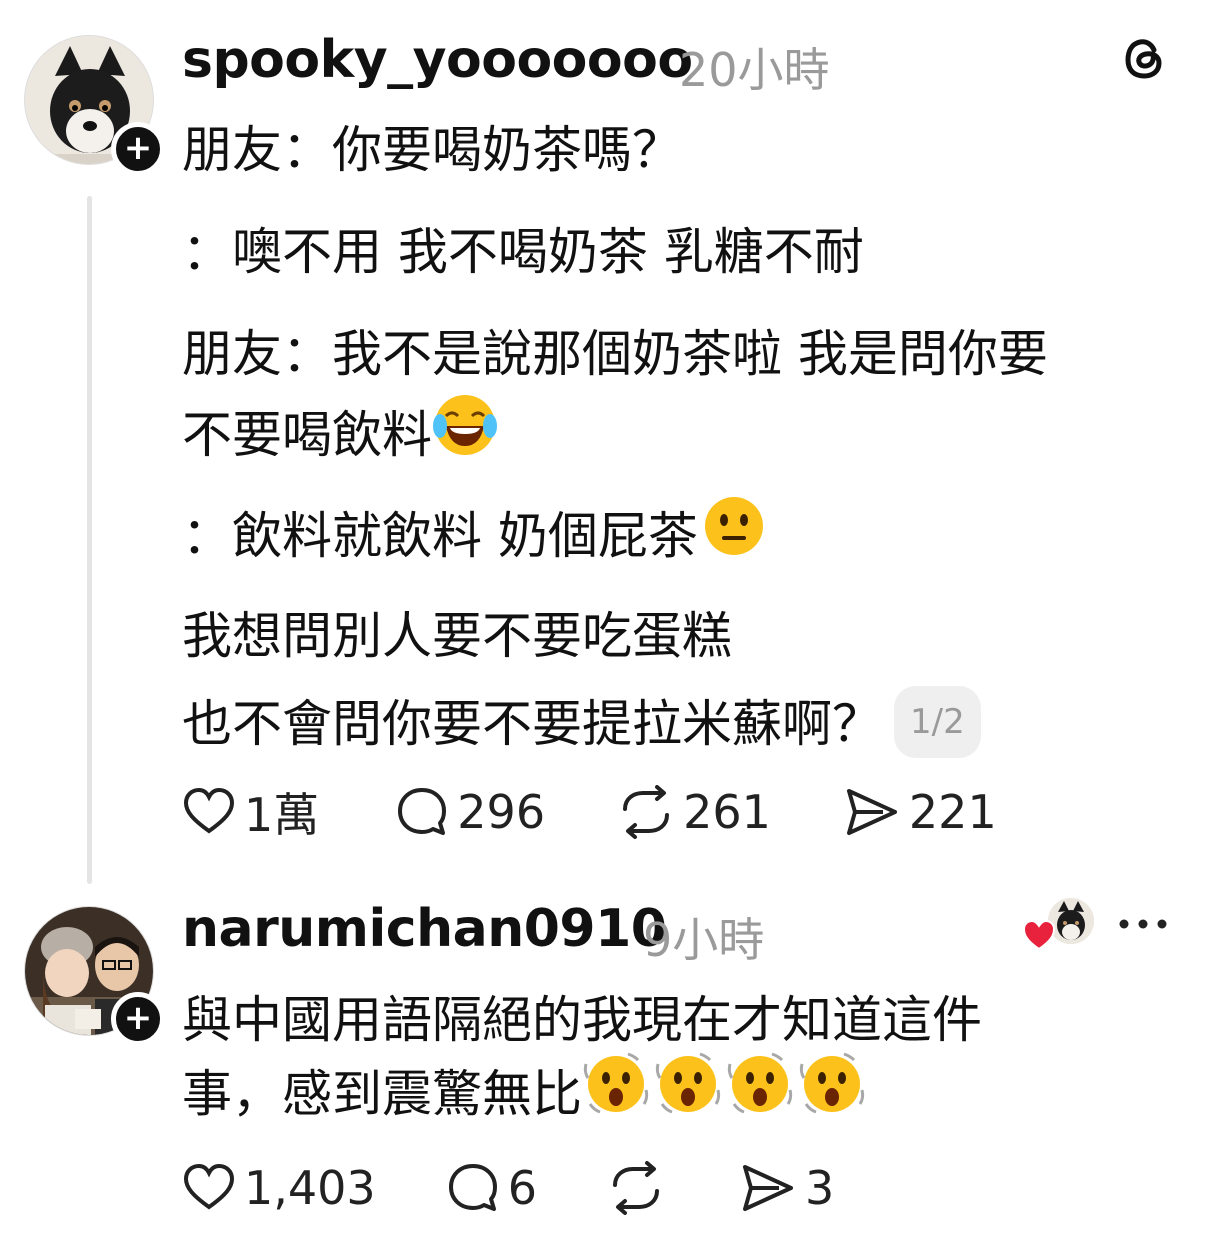 This screenshot has width=1206, height=1236. Describe the element at coordinates (1058, 923) in the screenshot. I see `author-liked-indicator` at that location.